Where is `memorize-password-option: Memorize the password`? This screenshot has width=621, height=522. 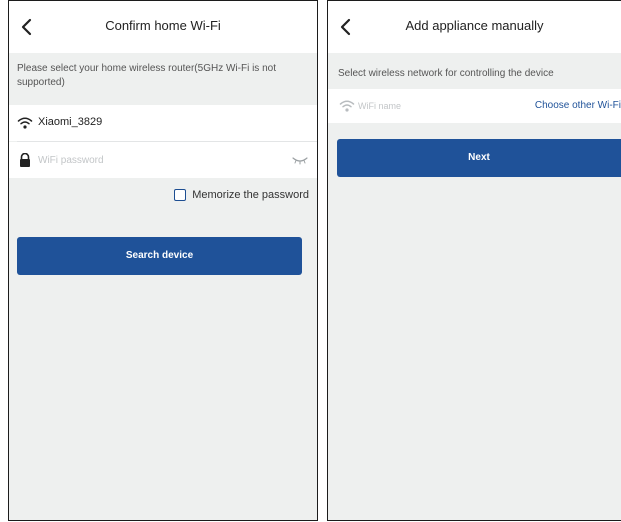 memorize-password-option: Memorize the password is located at coordinates (241, 195).